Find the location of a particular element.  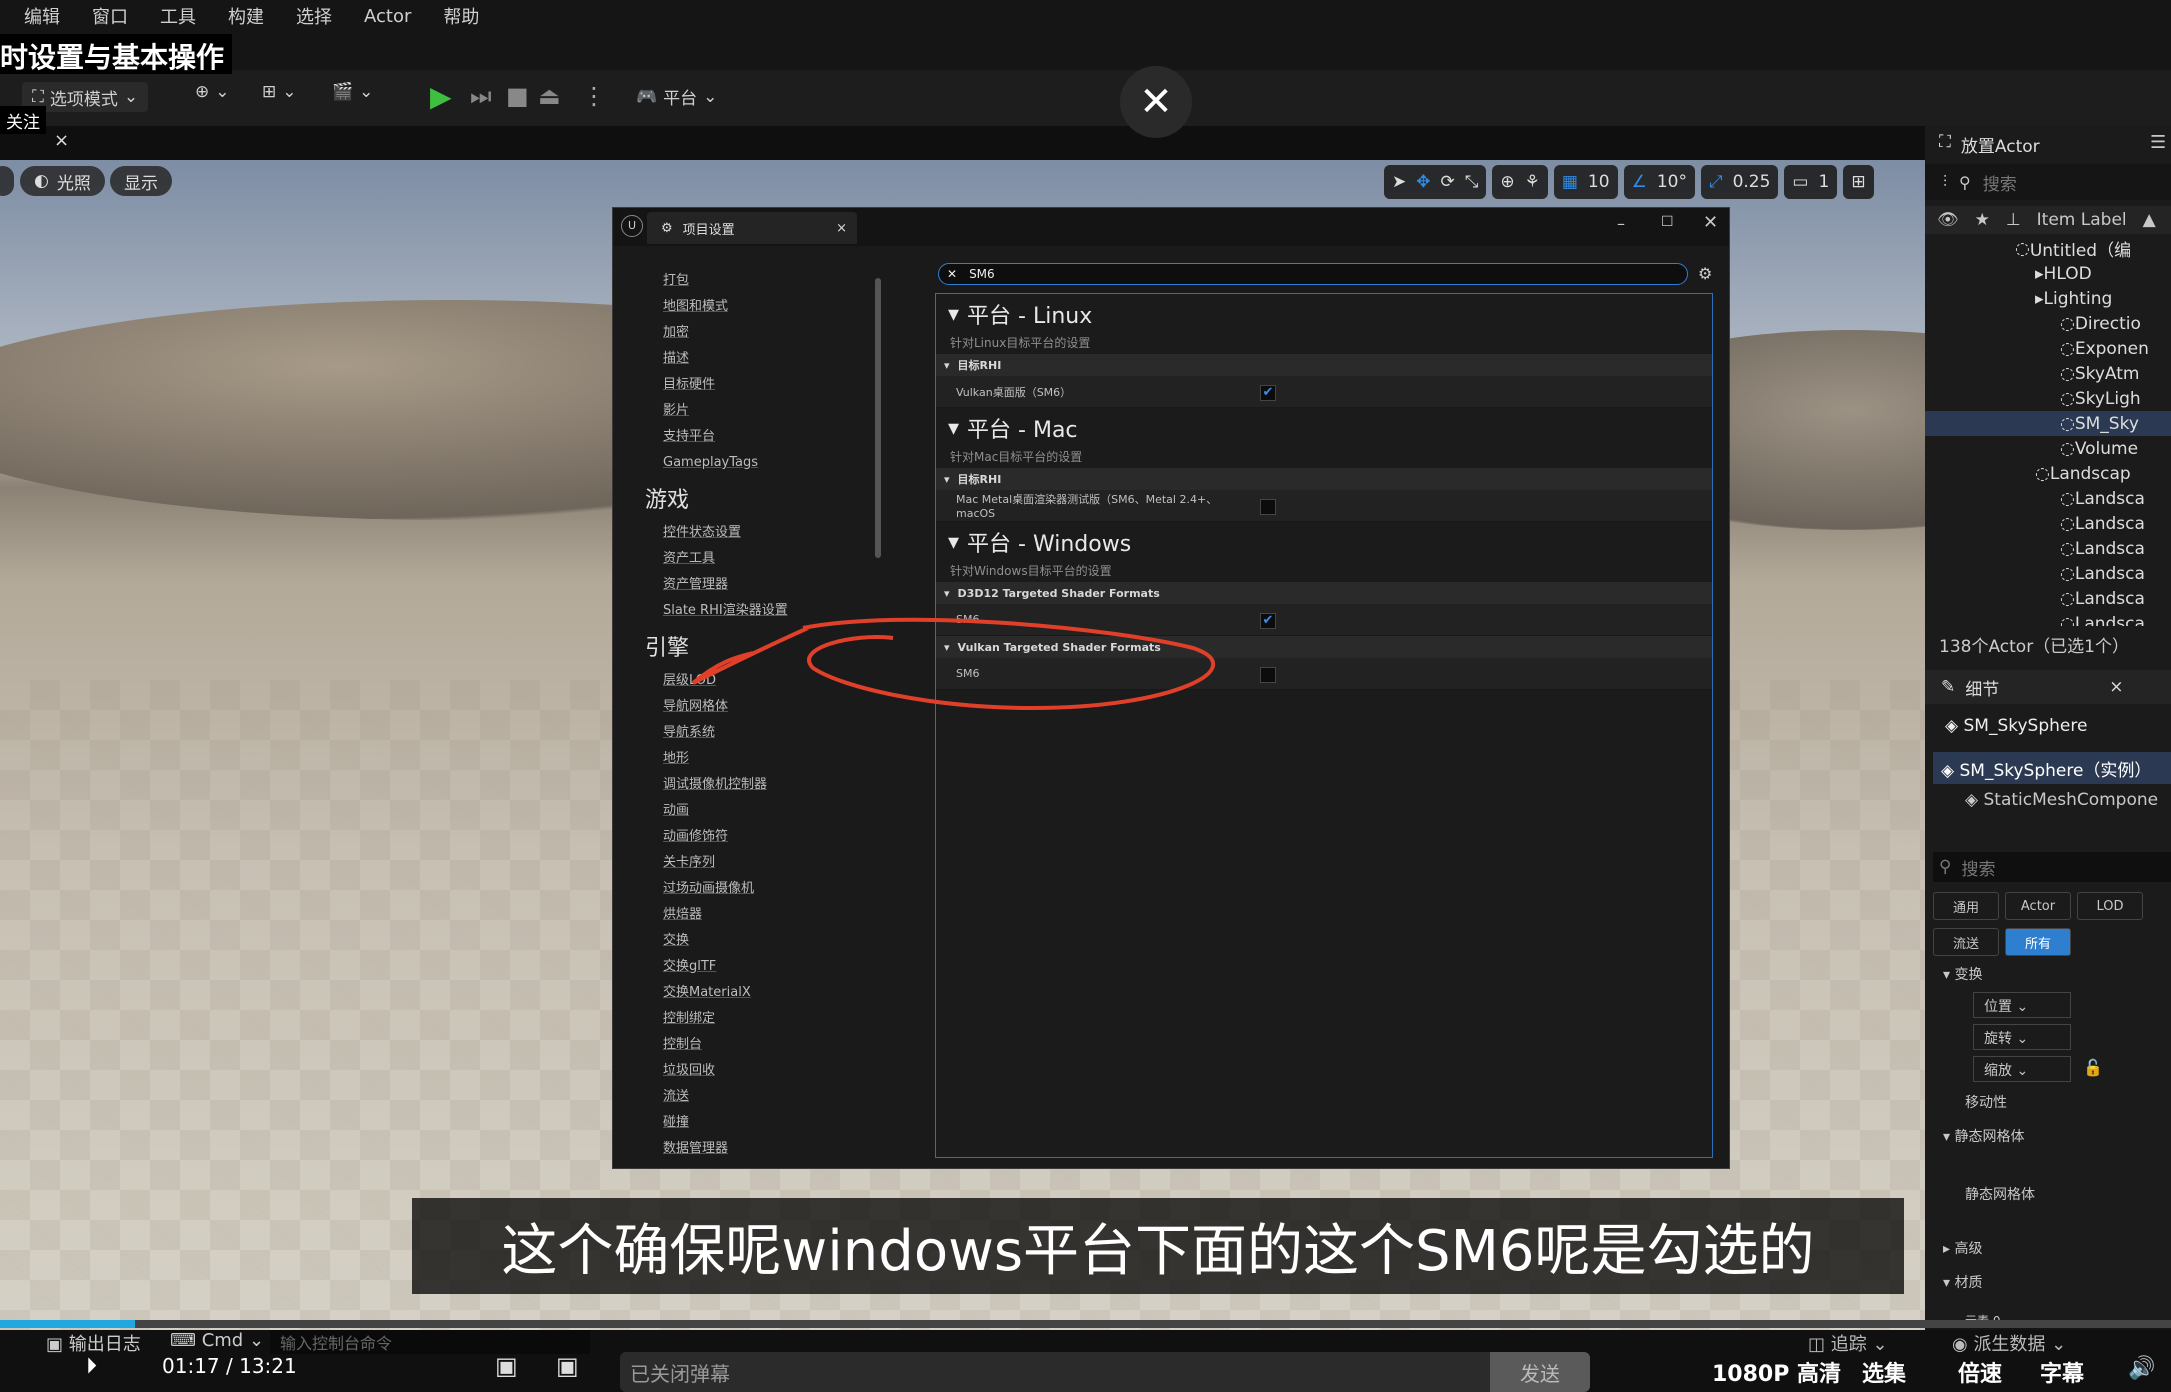

volume-icon: 🔊 is located at coordinates (2141, 1368).